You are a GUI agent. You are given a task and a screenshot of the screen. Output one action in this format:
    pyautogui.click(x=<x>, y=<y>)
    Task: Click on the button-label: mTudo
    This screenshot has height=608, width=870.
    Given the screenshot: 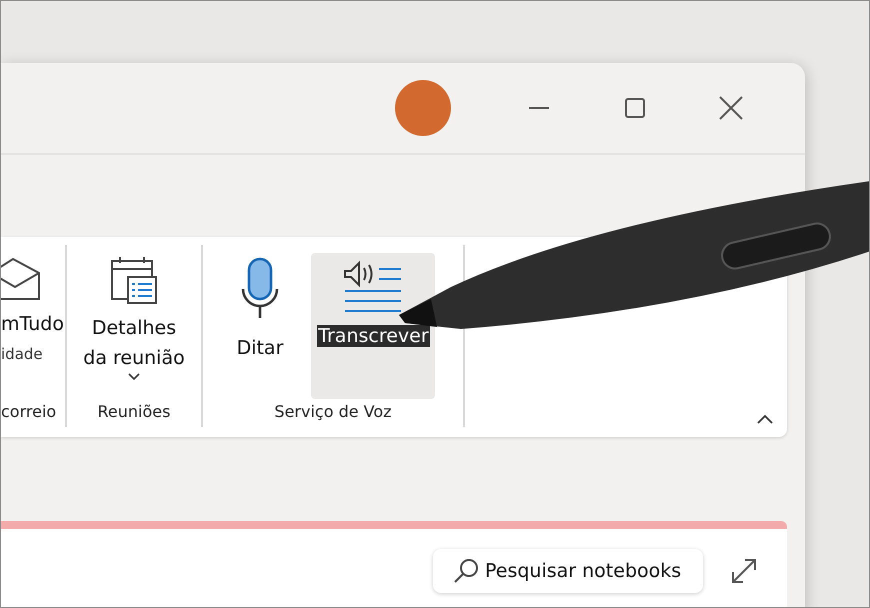 What is the action you would take?
    pyautogui.click(x=32, y=324)
    